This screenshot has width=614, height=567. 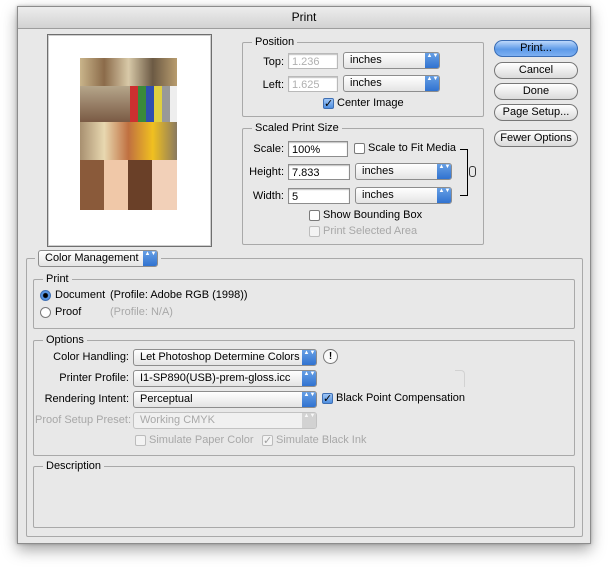 What do you see at coordinates (273, 85) in the screenshot?
I see `left-label: Left:` at bounding box center [273, 85].